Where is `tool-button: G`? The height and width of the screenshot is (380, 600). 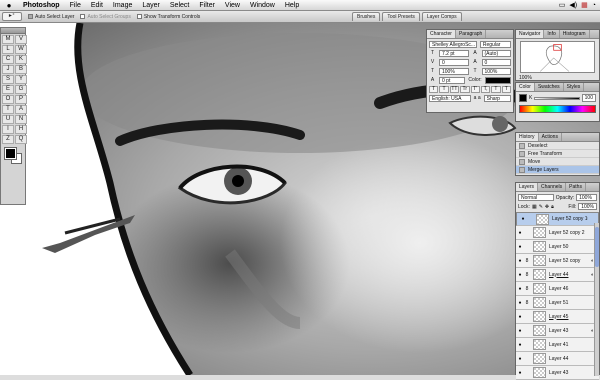
tool-button: G is located at coordinates (21, 89).